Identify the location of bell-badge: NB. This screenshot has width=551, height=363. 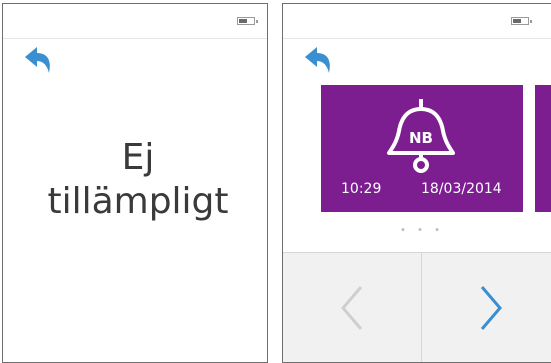
(421, 138).